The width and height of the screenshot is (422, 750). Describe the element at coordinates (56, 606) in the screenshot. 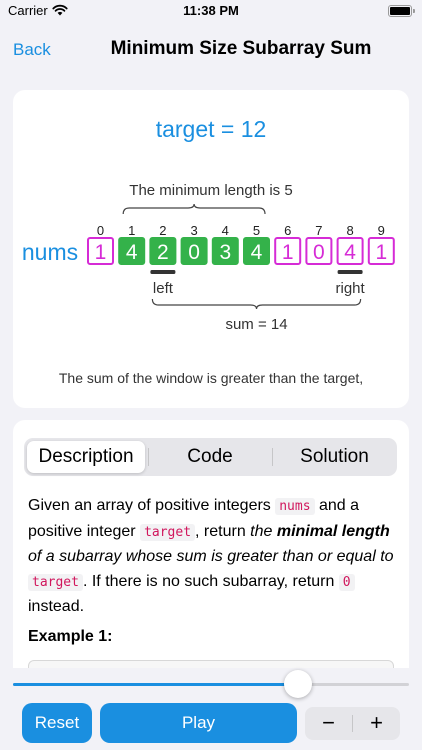

I see `description-text: instead.` at that location.